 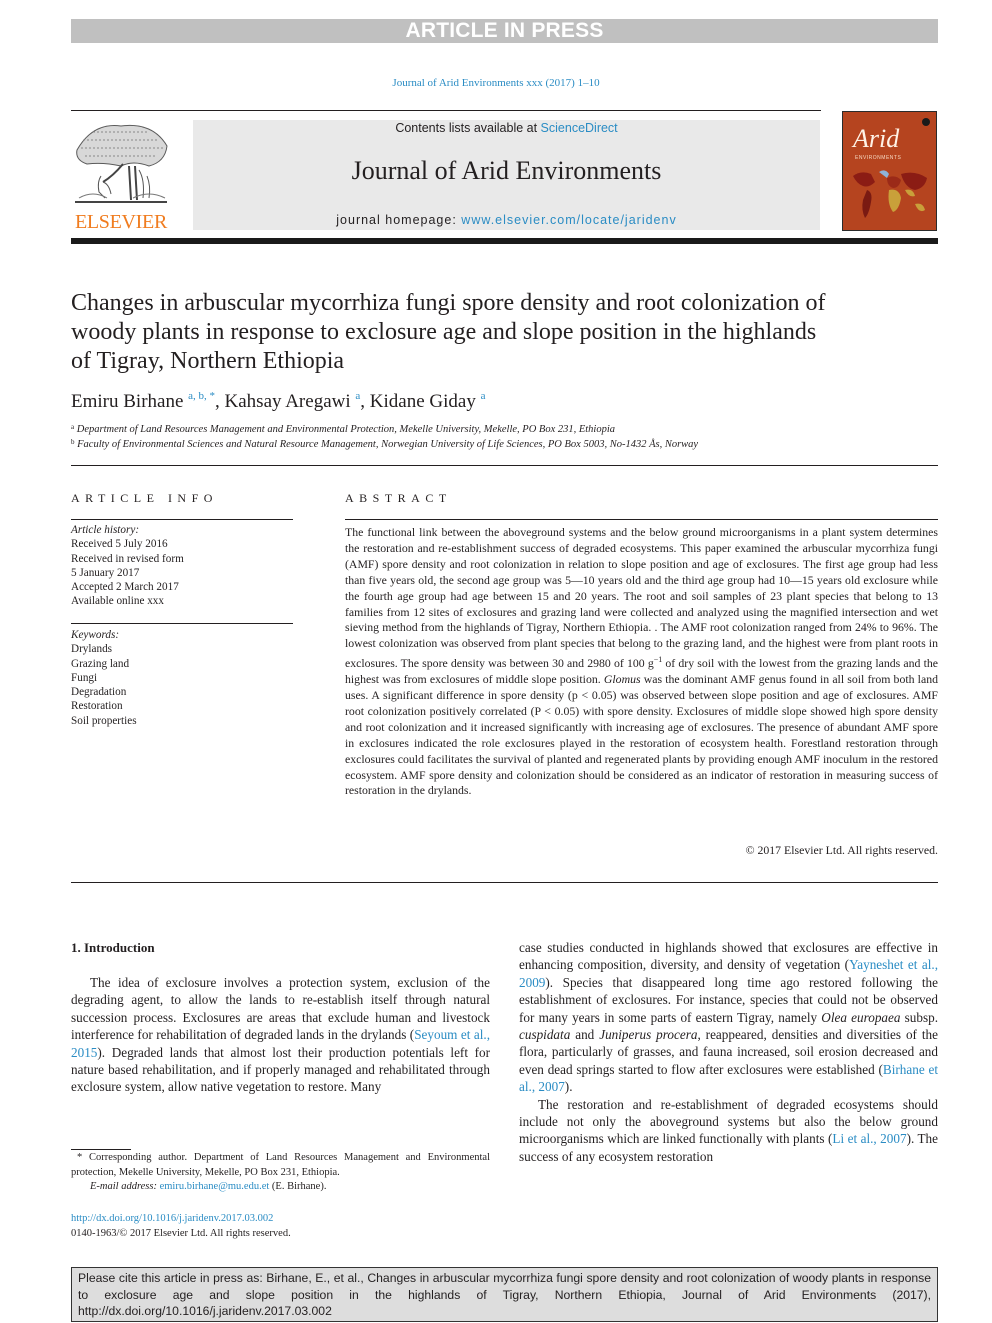 I want to click on keyword-item: Grazing land, so click(x=100, y=663).